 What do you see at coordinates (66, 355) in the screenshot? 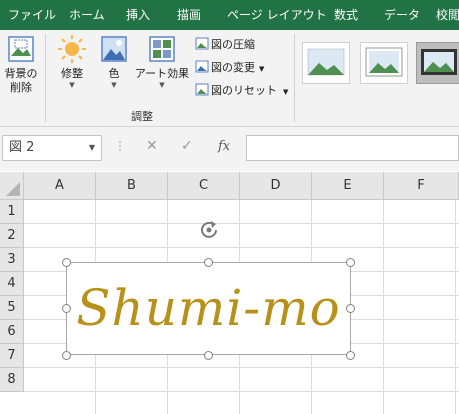
I see `resize-handle-bottom-left` at bounding box center [66, 355].